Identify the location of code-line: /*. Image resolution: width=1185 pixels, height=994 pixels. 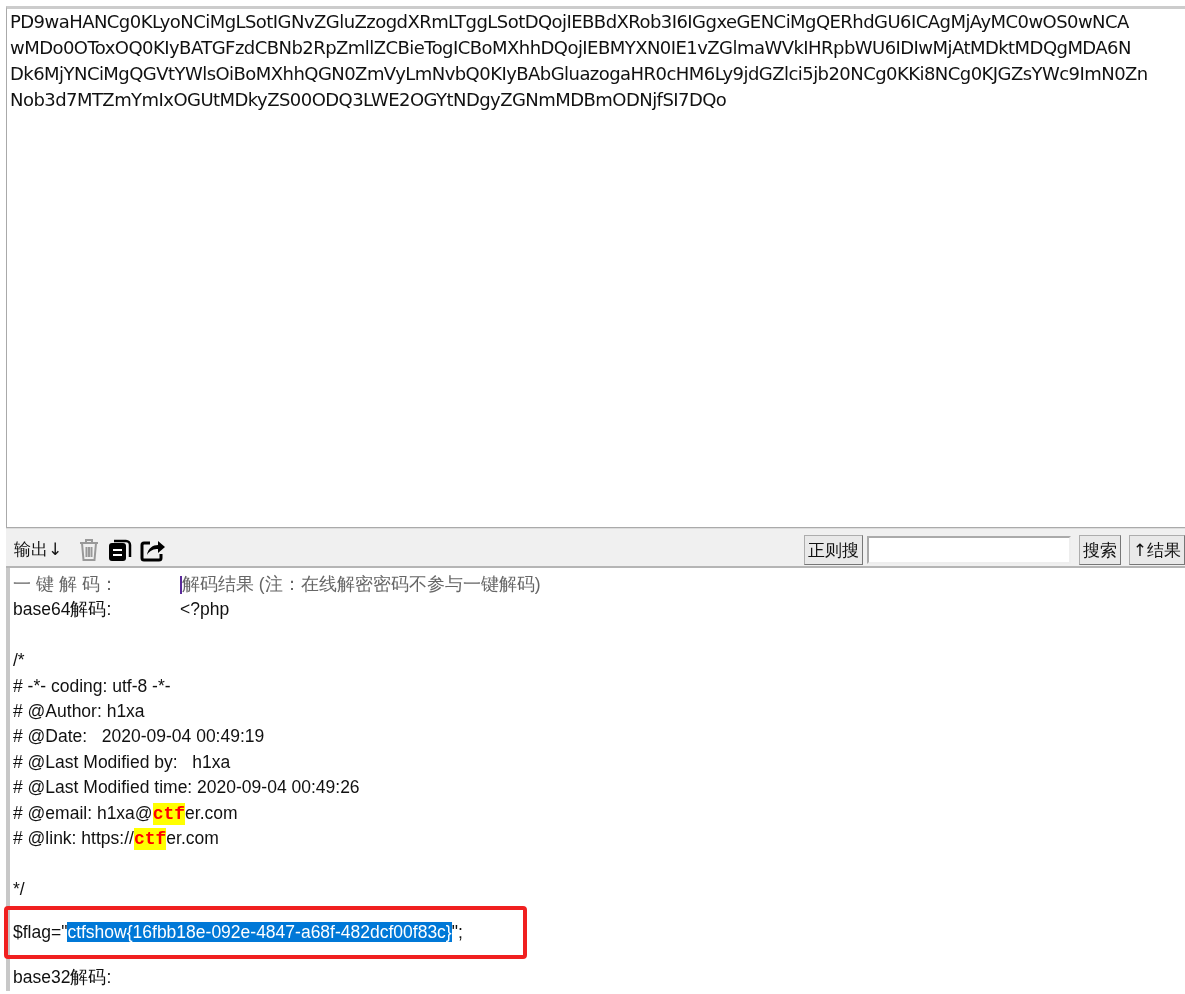
(19, 661).